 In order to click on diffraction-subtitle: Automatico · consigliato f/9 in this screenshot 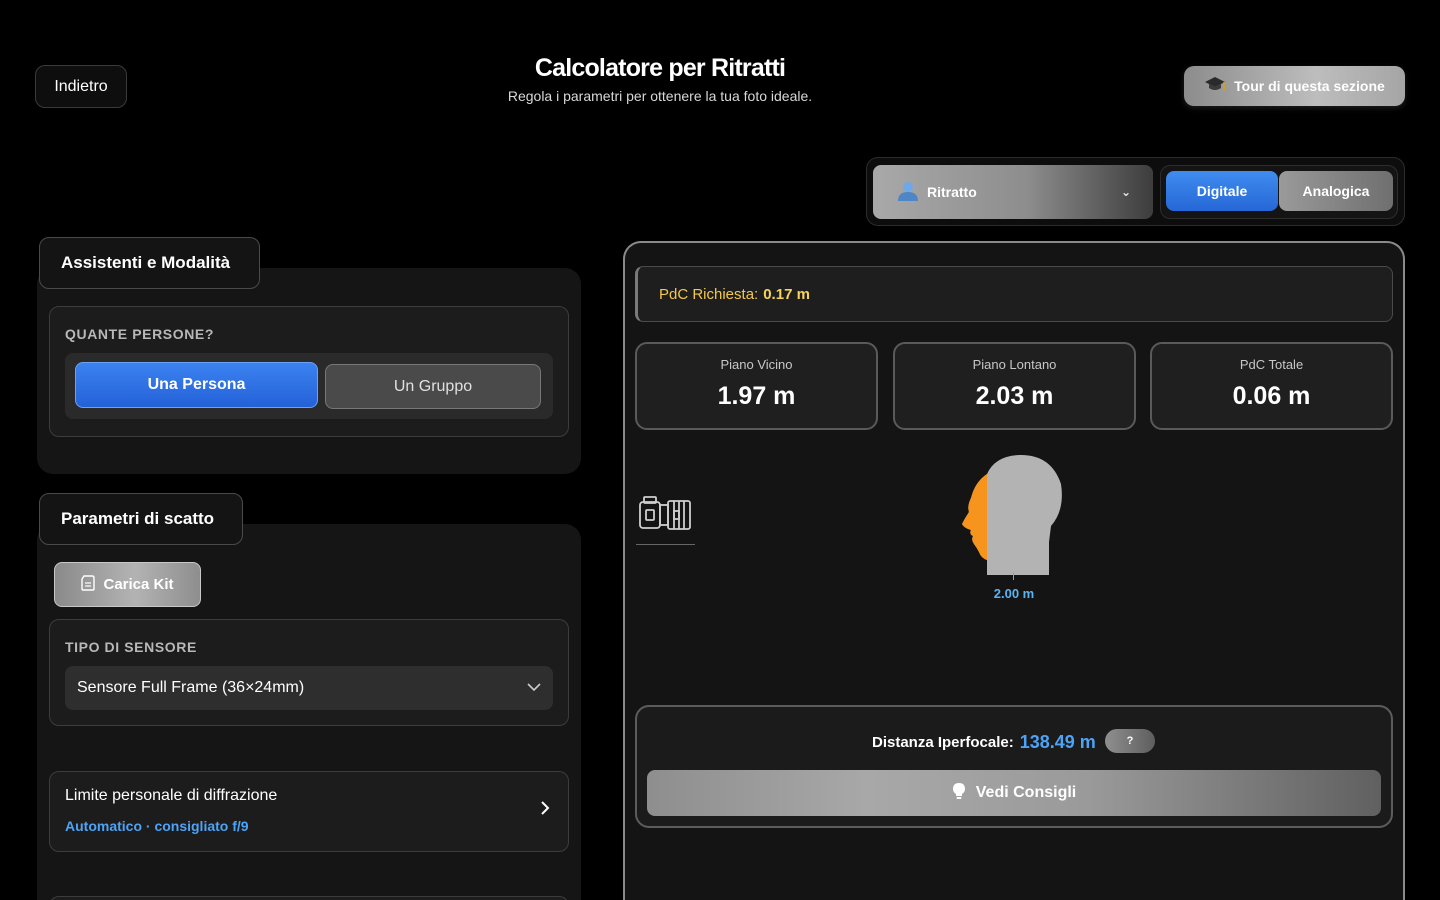, I will do `click(157, 826)`.